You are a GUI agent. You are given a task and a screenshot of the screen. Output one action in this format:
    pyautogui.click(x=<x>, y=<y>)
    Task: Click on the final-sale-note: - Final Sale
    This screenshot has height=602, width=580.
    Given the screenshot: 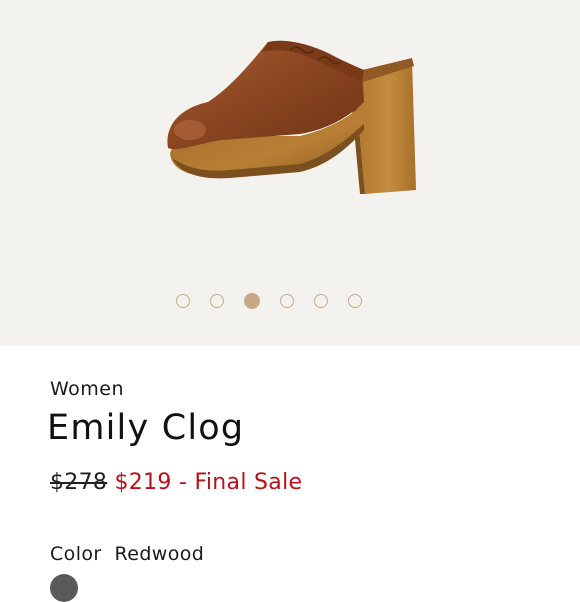 What is the action you would take?
    pyautogui.click(x=241, y=482)
    